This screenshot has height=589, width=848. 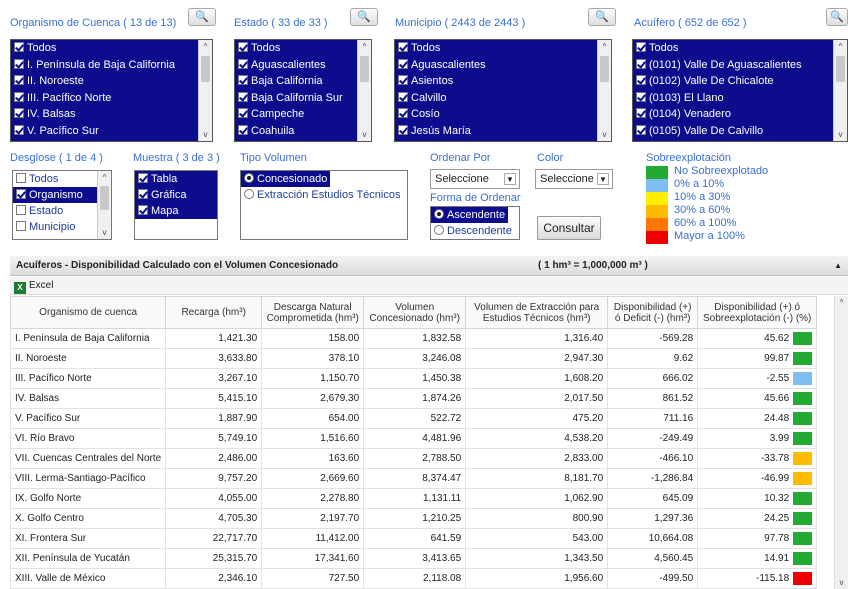 I want to click on desglose-scrollbar: ^ v, so click(x=104, y=205).